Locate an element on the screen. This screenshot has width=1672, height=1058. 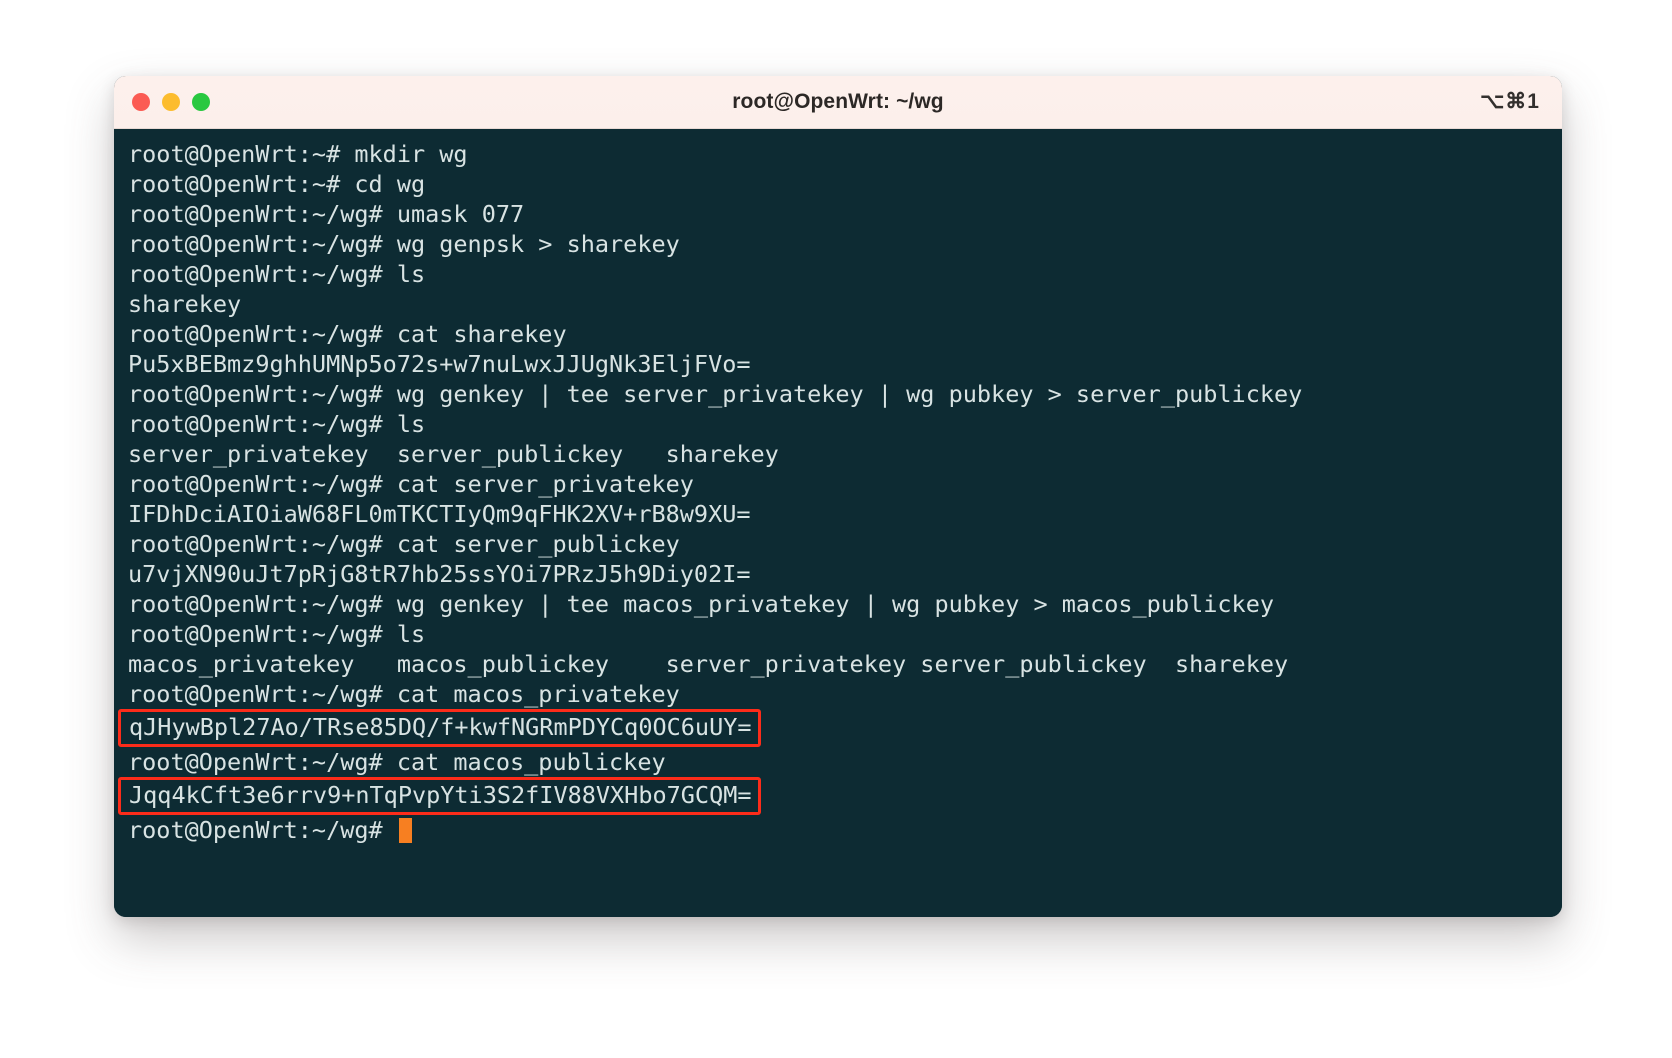
text-cursor is located at coordinates (405, 830).